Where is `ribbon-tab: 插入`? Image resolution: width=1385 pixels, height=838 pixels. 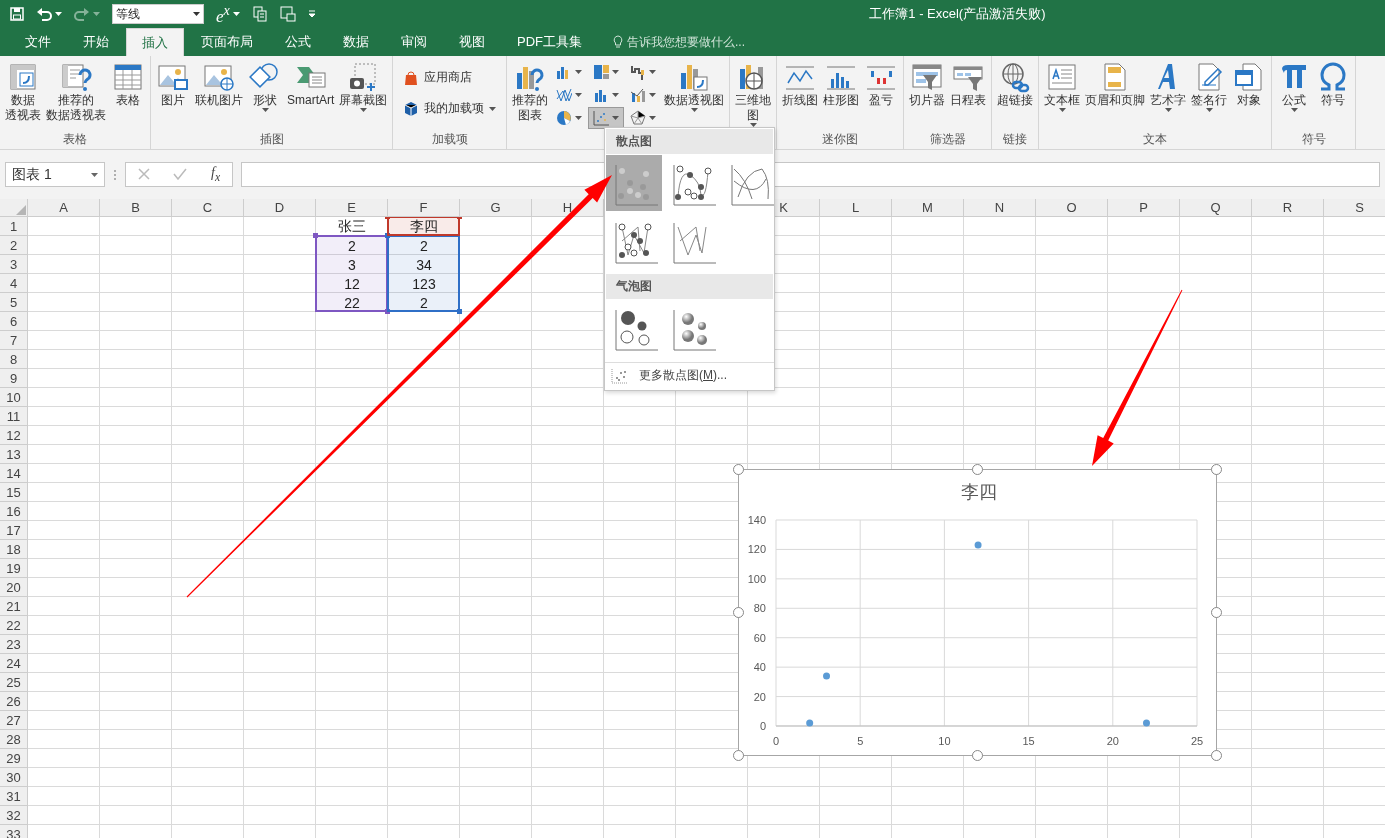 ribbon-tab: 插入 is located at coordinates (155, 42).